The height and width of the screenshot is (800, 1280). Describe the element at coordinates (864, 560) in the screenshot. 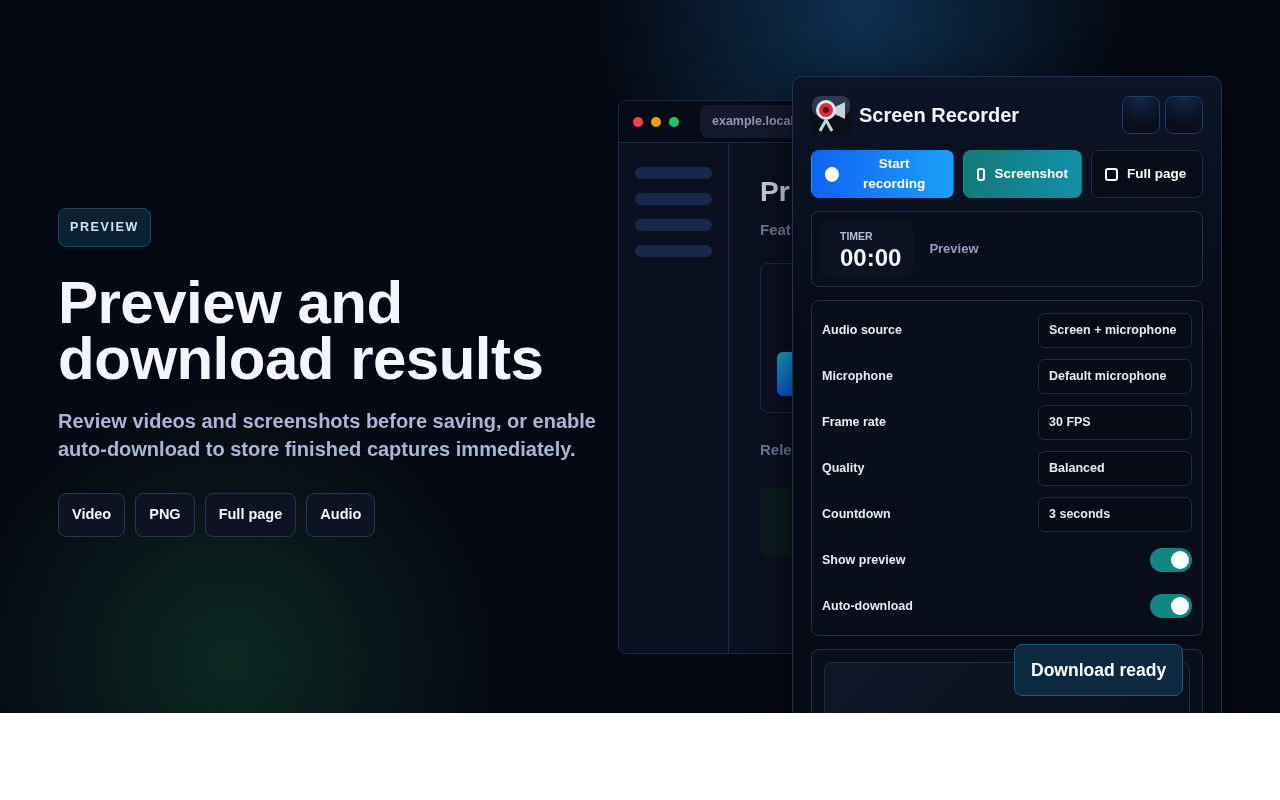

I see `setting-label: Show preview` at that location.